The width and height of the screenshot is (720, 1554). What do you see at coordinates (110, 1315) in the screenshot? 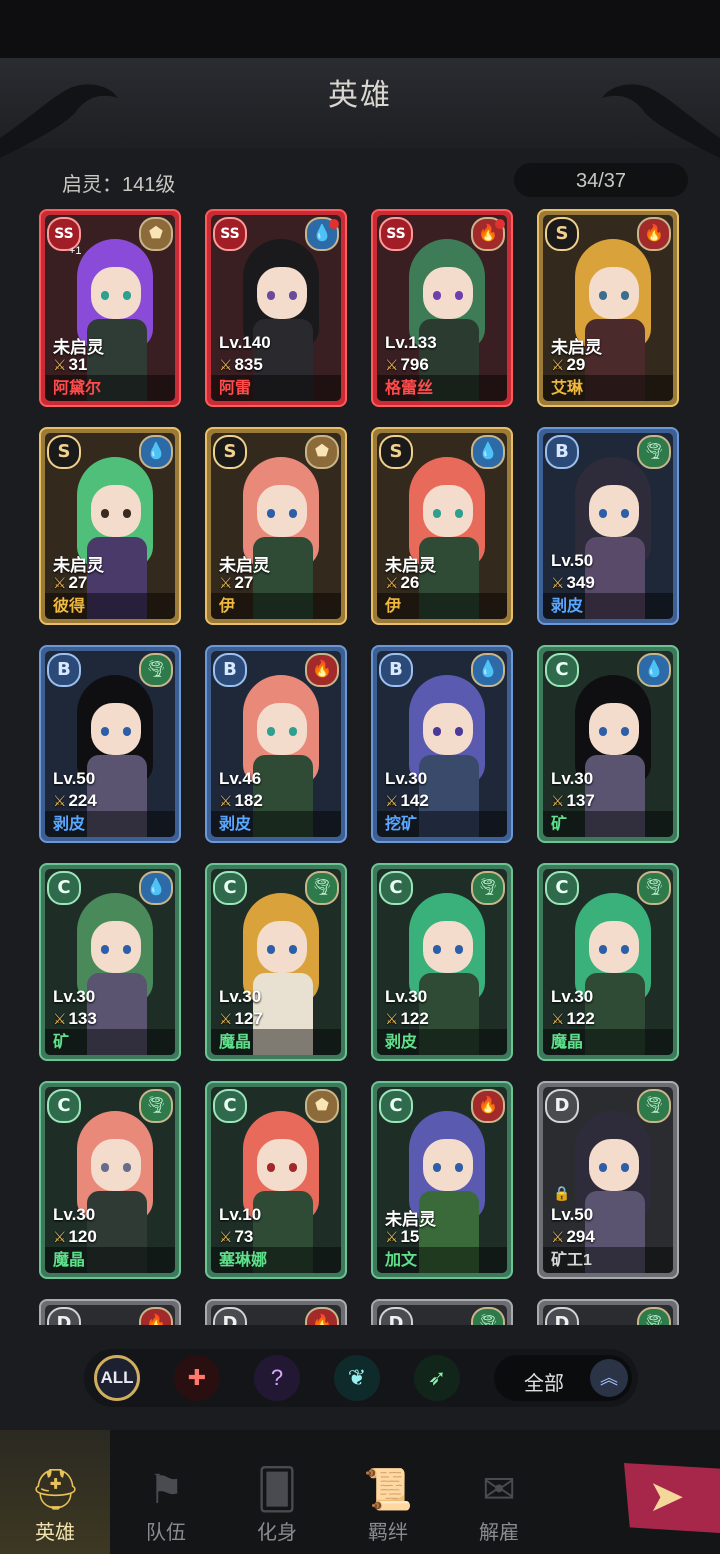
I see `hero-card-inner: D 🔥` at bounding box center [110, 1315].